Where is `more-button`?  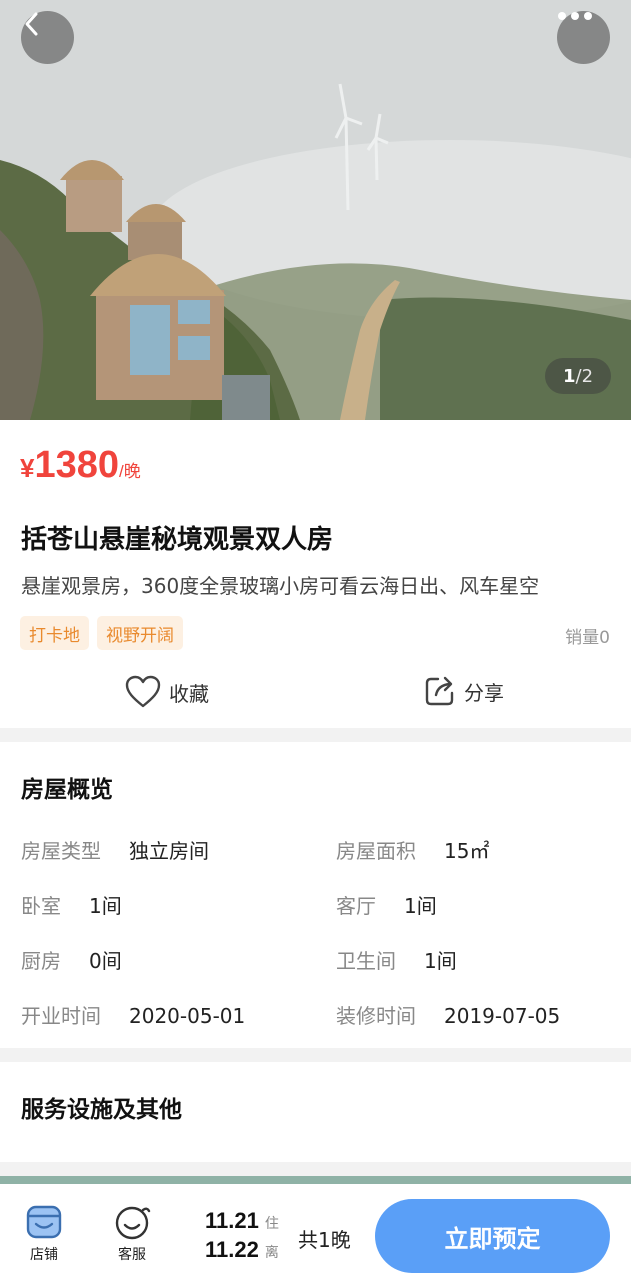
more-button is located at coordinates (583, 37).